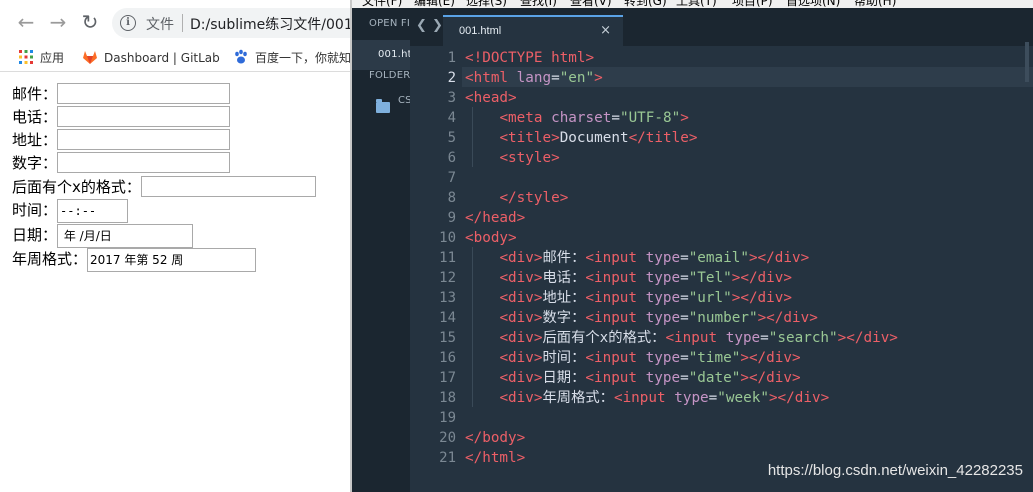 This screenshot has width=1033, height=492. What do you see at coordinates (714, 358) in the screenshot?
I see `code-token: "time"` at bounding box center [714, 358].